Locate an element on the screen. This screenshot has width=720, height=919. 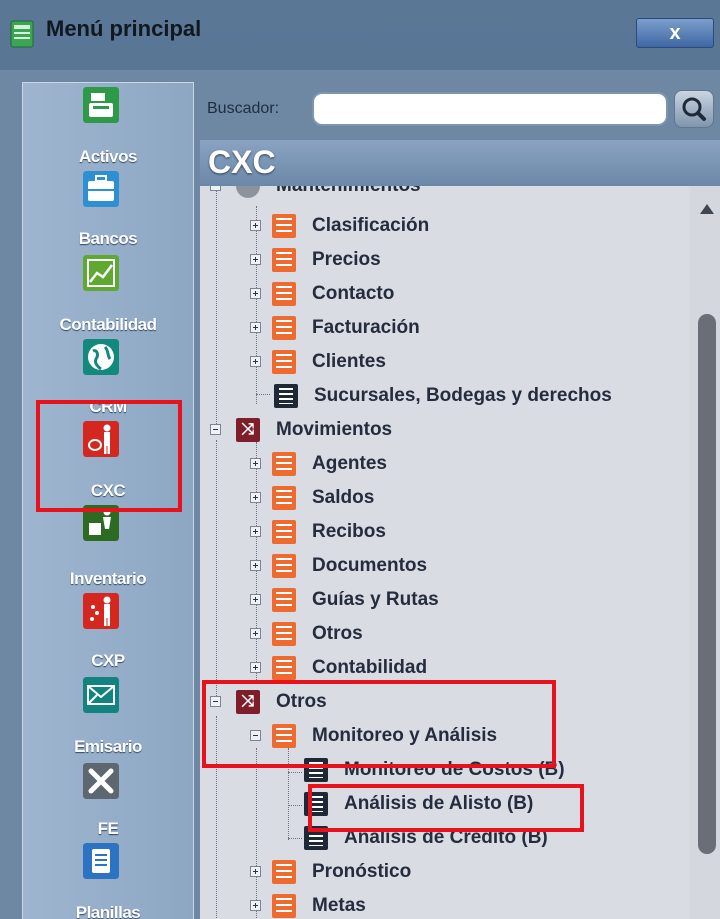
scroll-up-arrow-icon is located at coordinates (707, 209).